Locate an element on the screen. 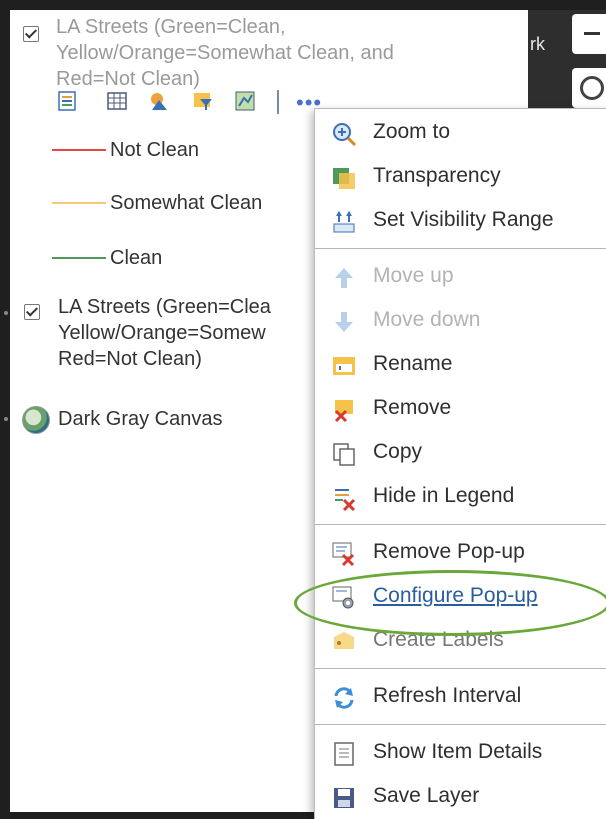  menu-label-save-layer: Save Layer is located at coordinates (426, 795).